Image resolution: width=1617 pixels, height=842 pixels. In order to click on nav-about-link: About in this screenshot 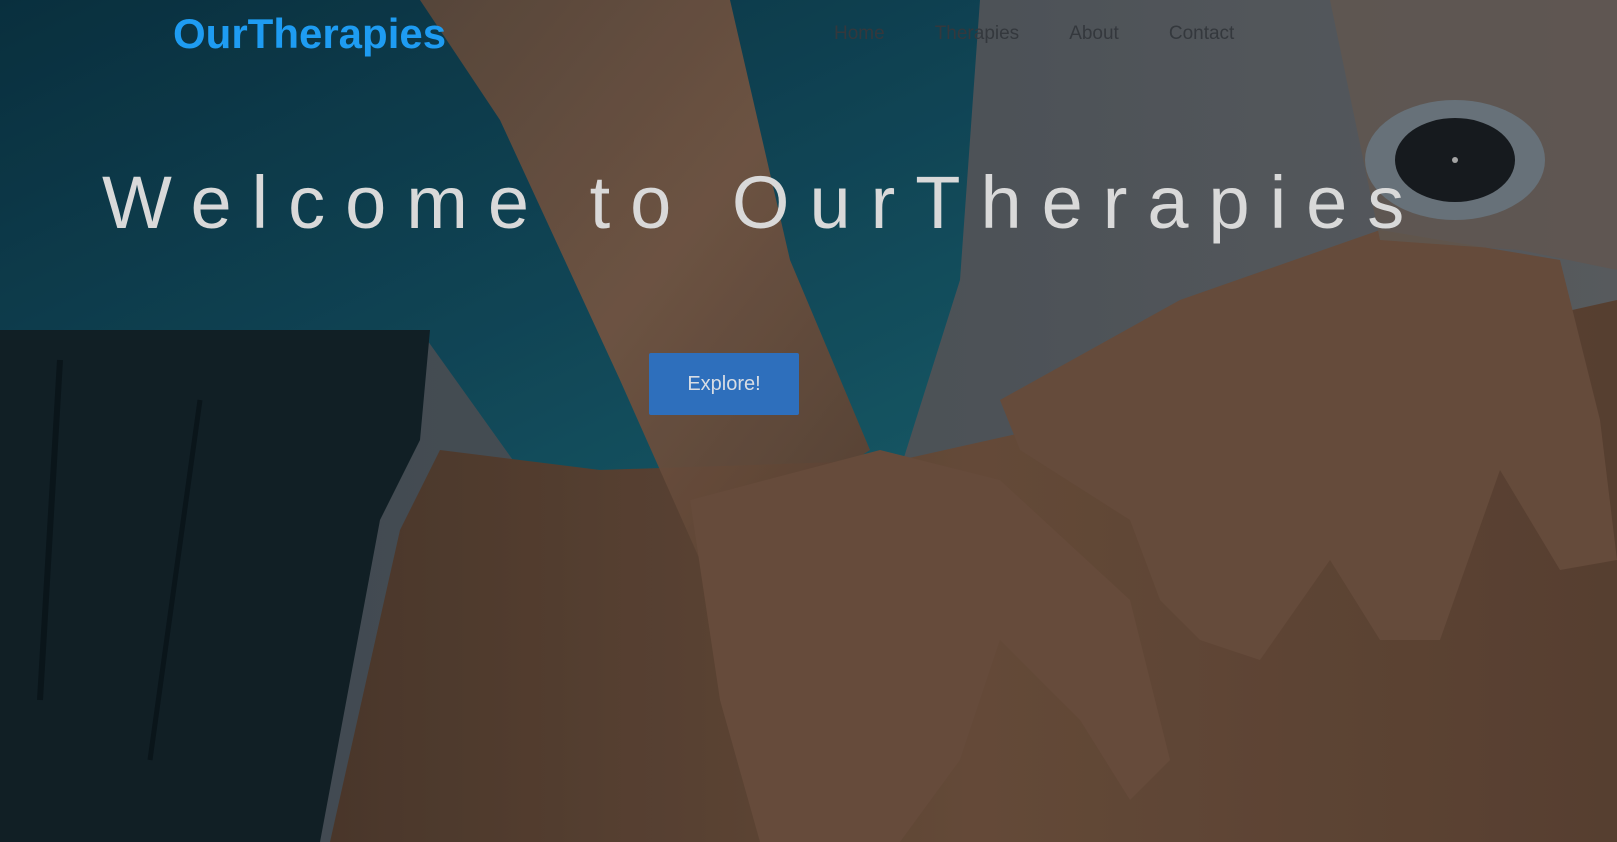, I will do `click(1094, 34)`.